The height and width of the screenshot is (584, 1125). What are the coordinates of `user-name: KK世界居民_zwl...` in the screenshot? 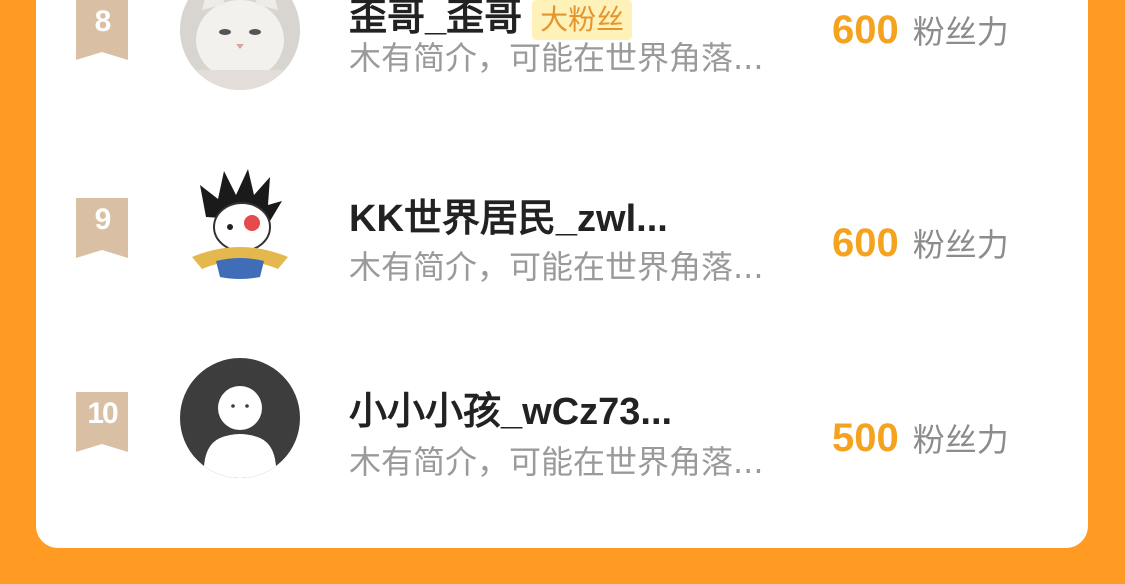 It's located at (508, 219).